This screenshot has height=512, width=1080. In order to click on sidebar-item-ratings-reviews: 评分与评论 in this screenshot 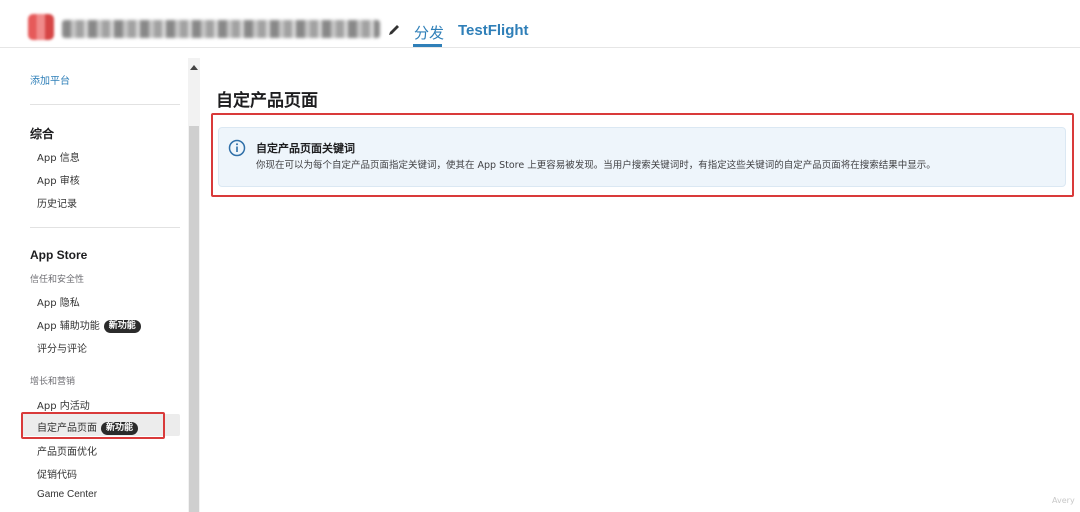, I will do `click(62, 347)`.